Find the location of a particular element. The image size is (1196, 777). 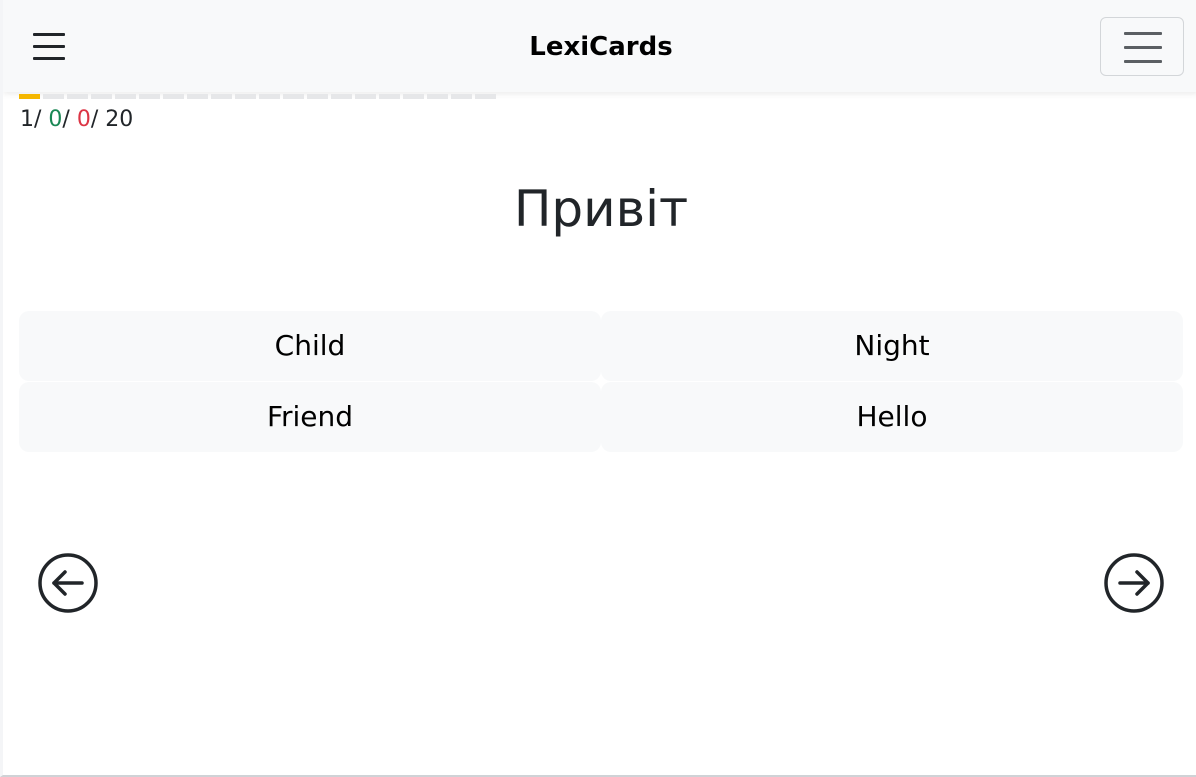

previous-card-button is located at coordinates (68, 583).